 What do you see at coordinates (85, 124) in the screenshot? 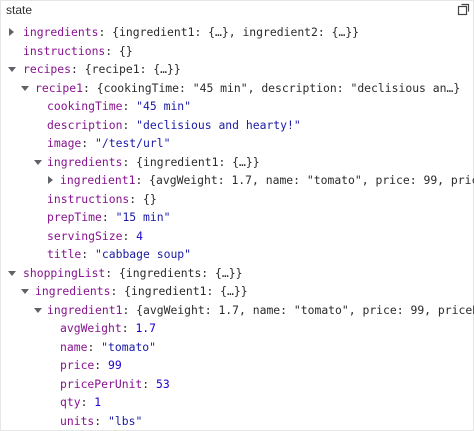
I see `property-key: description` at bounding box center [85, 124].